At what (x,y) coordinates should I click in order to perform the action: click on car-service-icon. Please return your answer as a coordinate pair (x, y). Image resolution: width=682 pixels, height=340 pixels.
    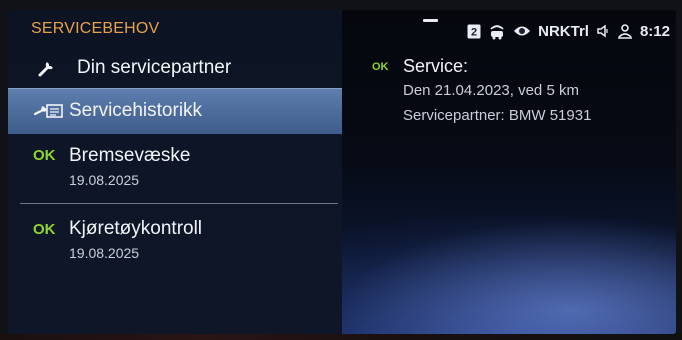
    Looking at the image, I should click on (497, 31).